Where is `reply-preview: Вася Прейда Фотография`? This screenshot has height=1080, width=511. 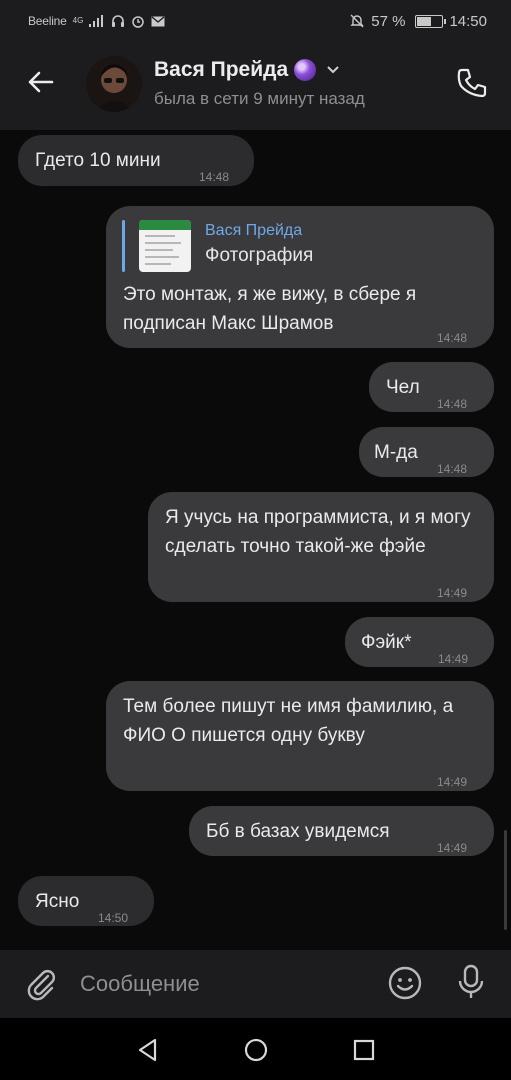
reply-preview: Вася Прейда Фотография is located at coordinates (217, 246).